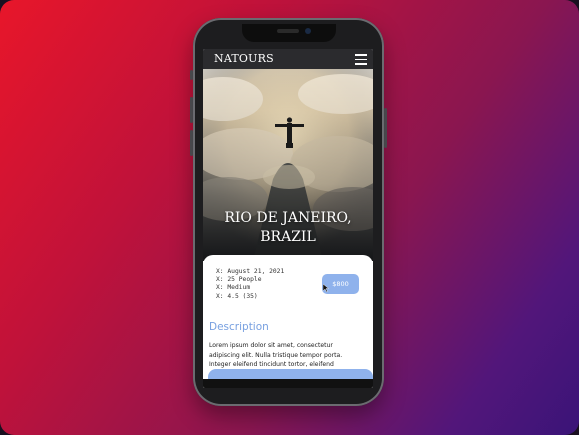 Image resolution: width=579 pixels, height=435 pixels. I want to click on top-navbar: NATOURS, so click(288, 59).